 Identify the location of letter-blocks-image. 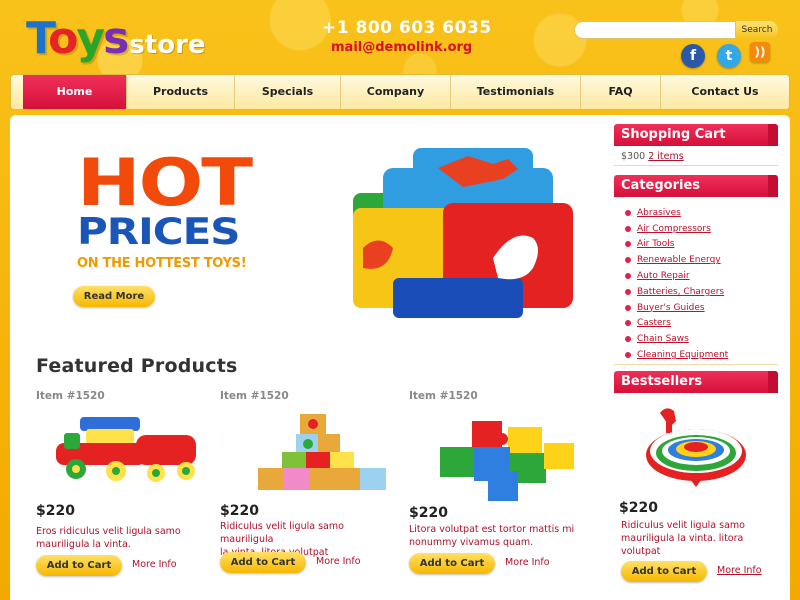
(328, 455).